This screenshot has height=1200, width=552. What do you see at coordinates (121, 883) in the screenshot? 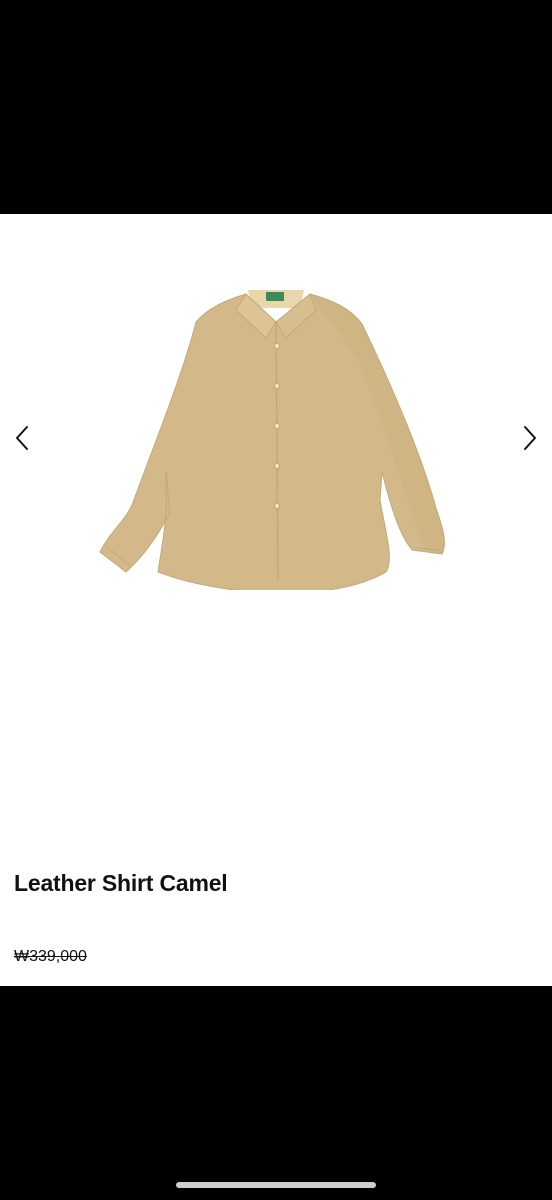
I see `product-title: Leather Shirt Camel` at bounding box center [121, 883].